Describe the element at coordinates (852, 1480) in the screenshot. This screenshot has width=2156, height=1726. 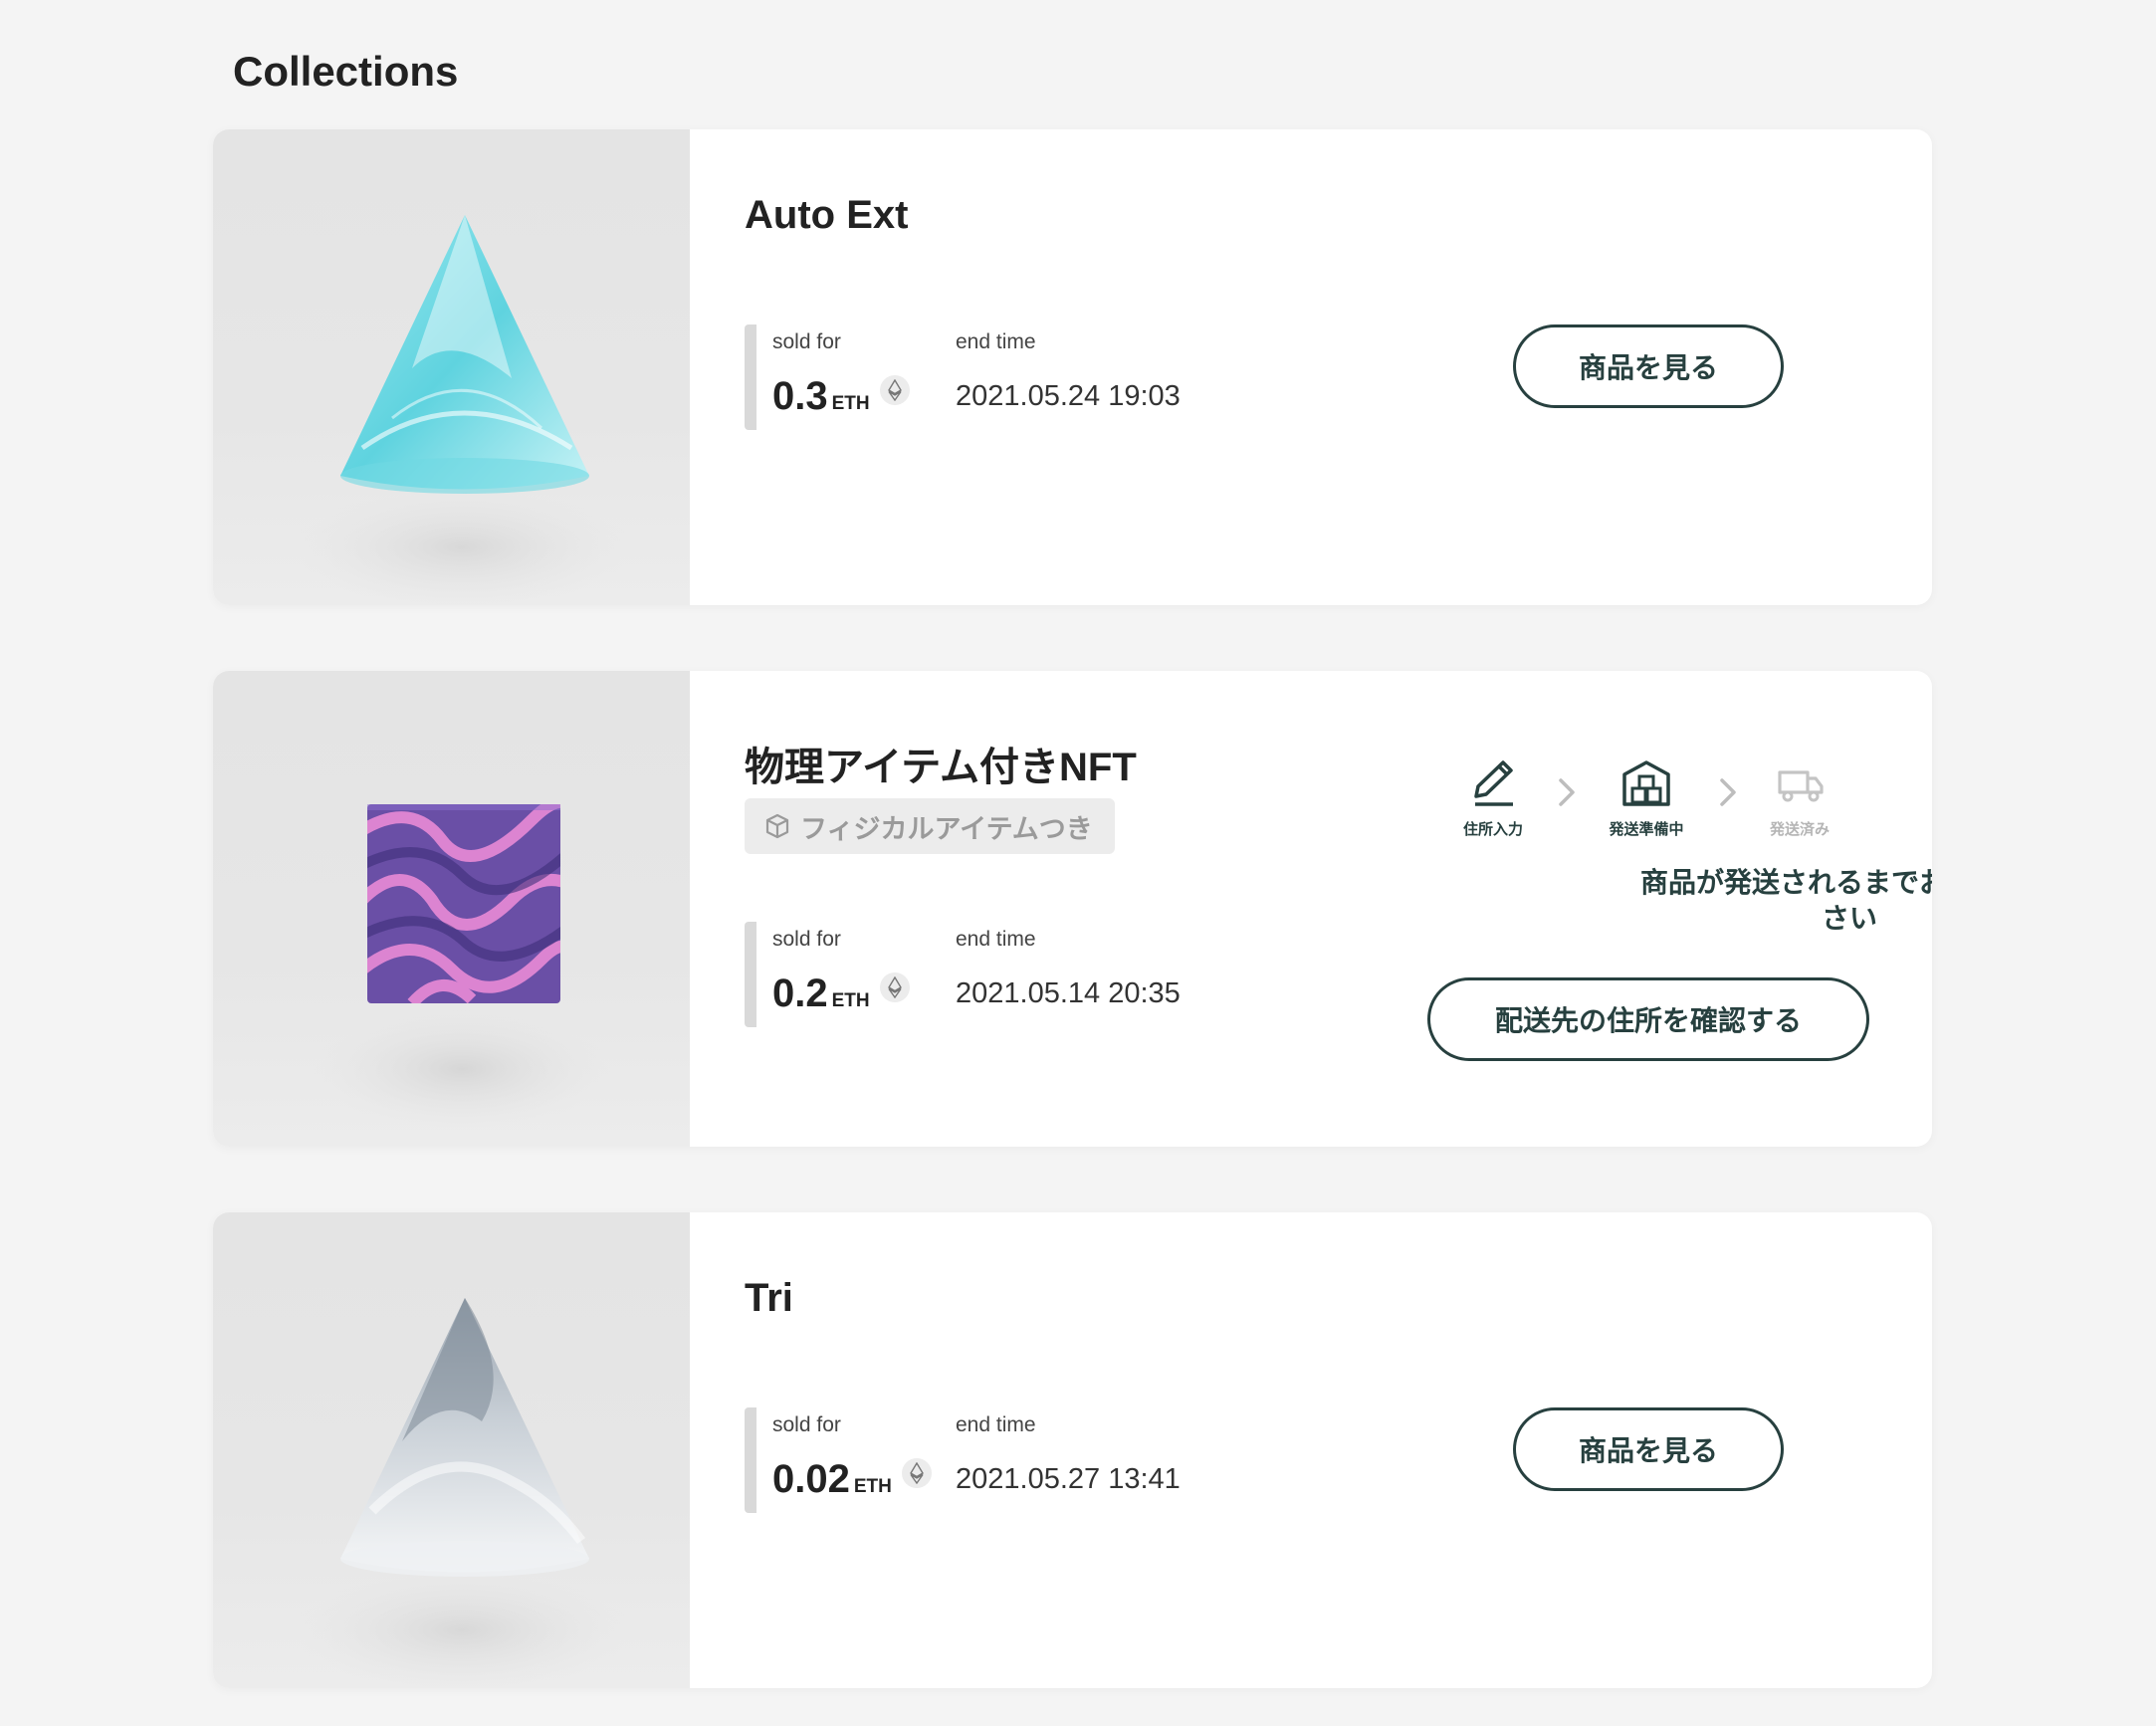
I see `sold-price: 0.02 ETH` at that location.